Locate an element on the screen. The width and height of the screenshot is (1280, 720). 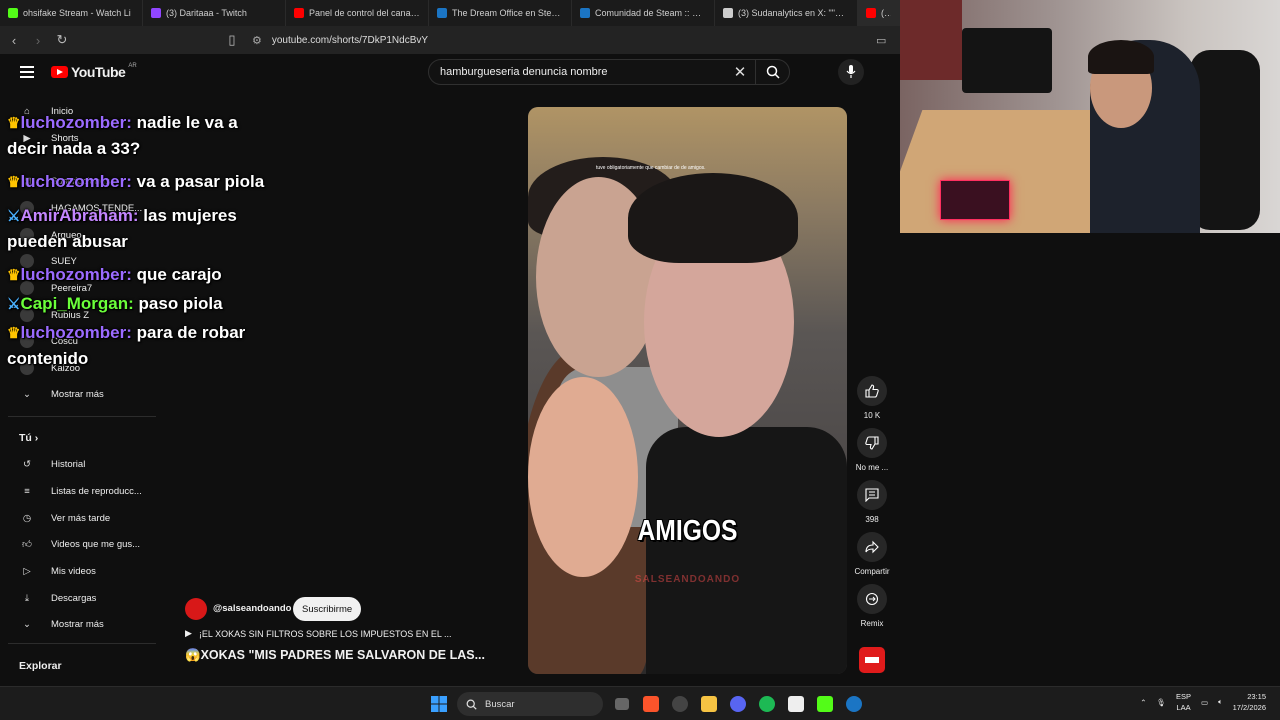
taskbar-search: Buscar is located at coordinates (530, 704).